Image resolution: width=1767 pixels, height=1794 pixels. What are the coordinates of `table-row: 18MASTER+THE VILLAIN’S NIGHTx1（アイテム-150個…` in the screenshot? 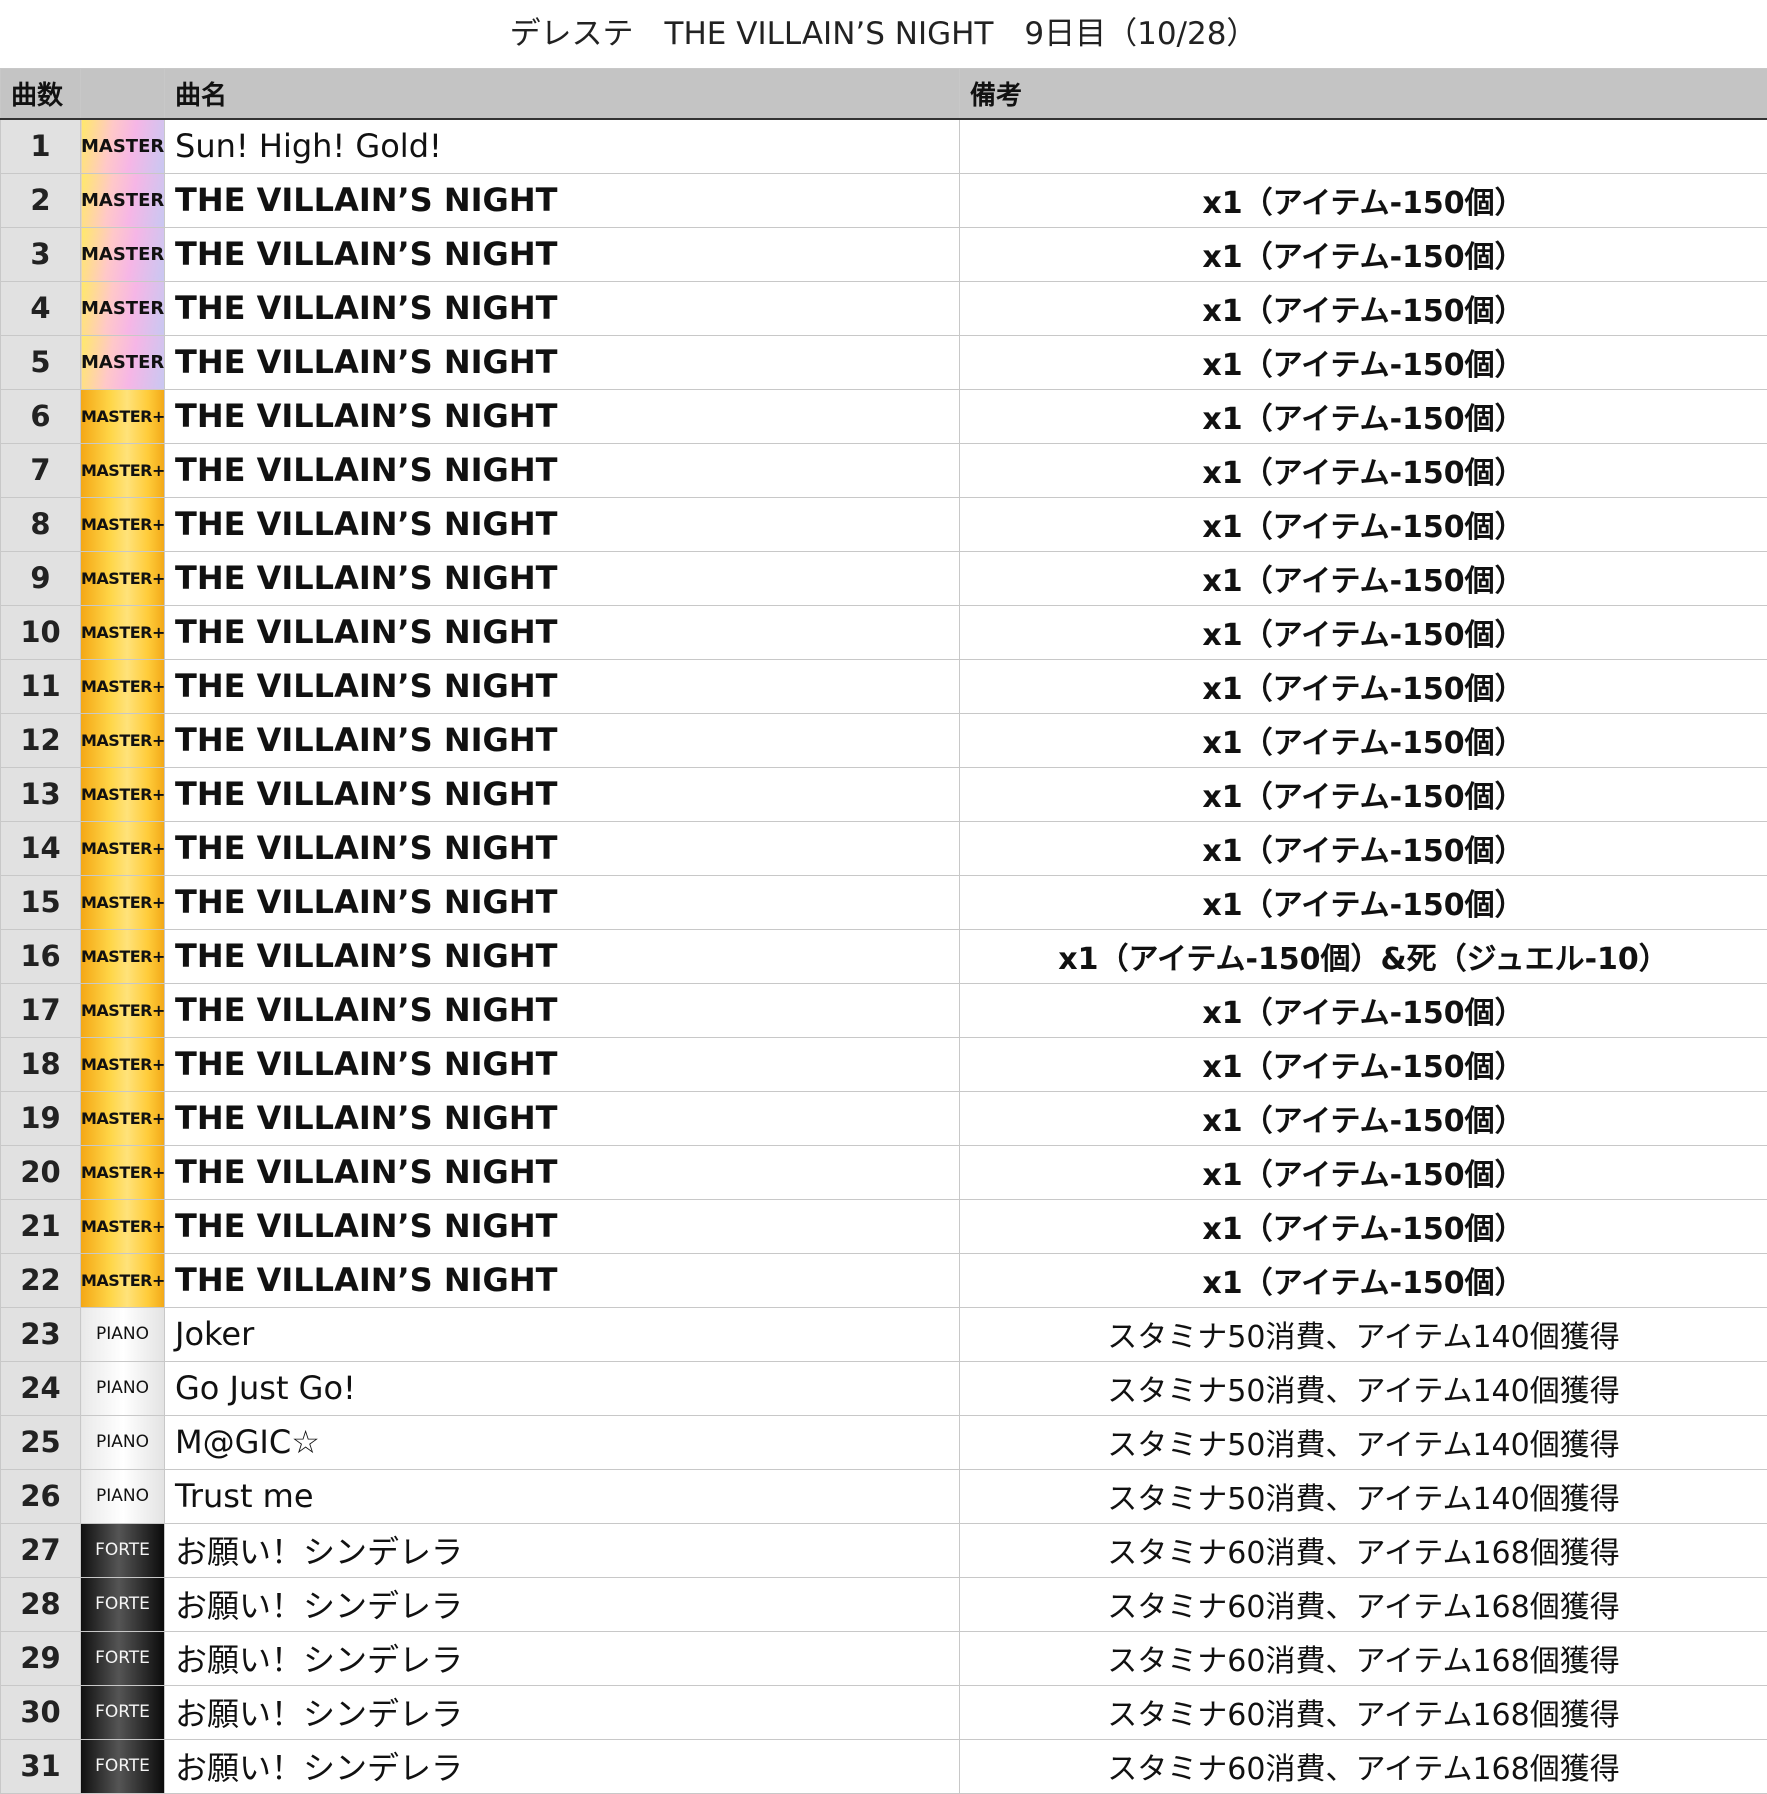 It's located at (884, 1064).